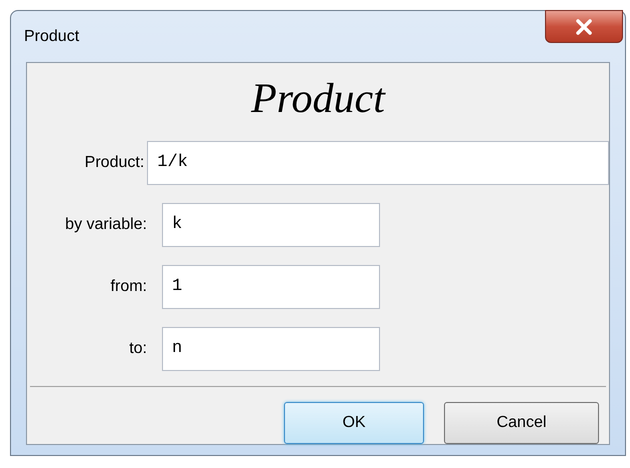  Describe the element at coordinates (271, 349) in the screenshot. I see `input-field: n` at that location.